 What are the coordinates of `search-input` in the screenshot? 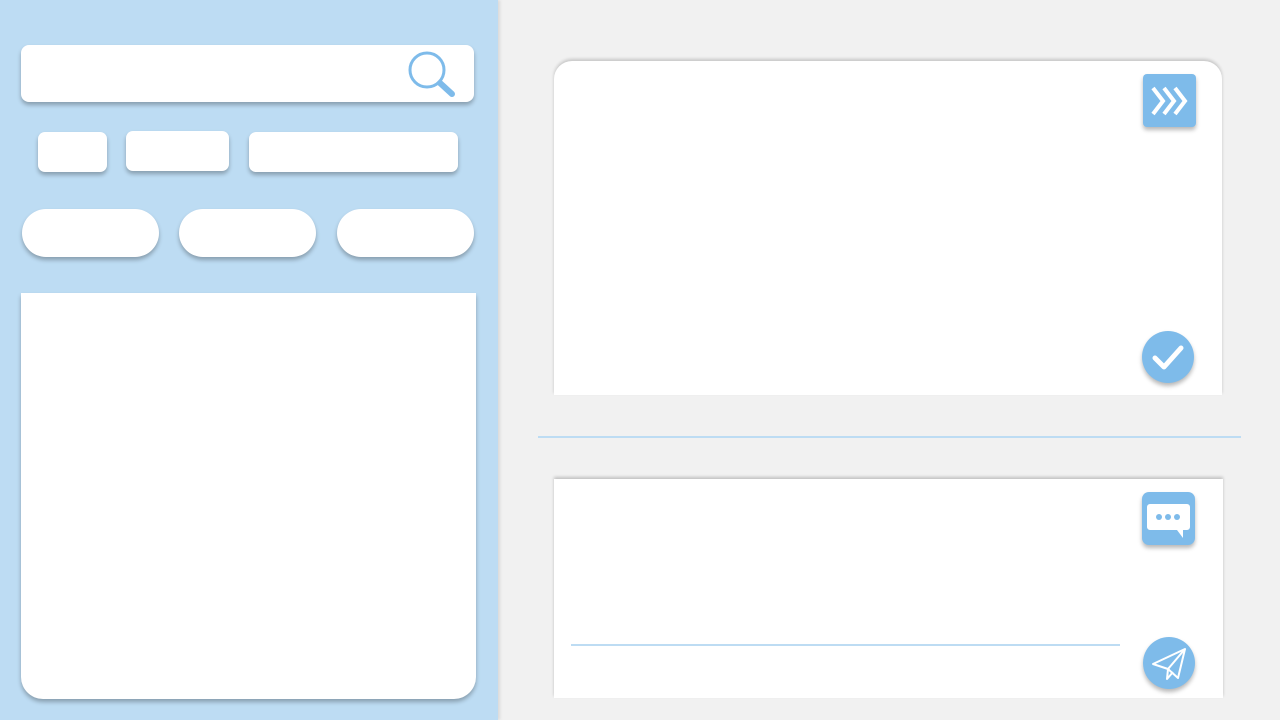 It's located at (220, 74).